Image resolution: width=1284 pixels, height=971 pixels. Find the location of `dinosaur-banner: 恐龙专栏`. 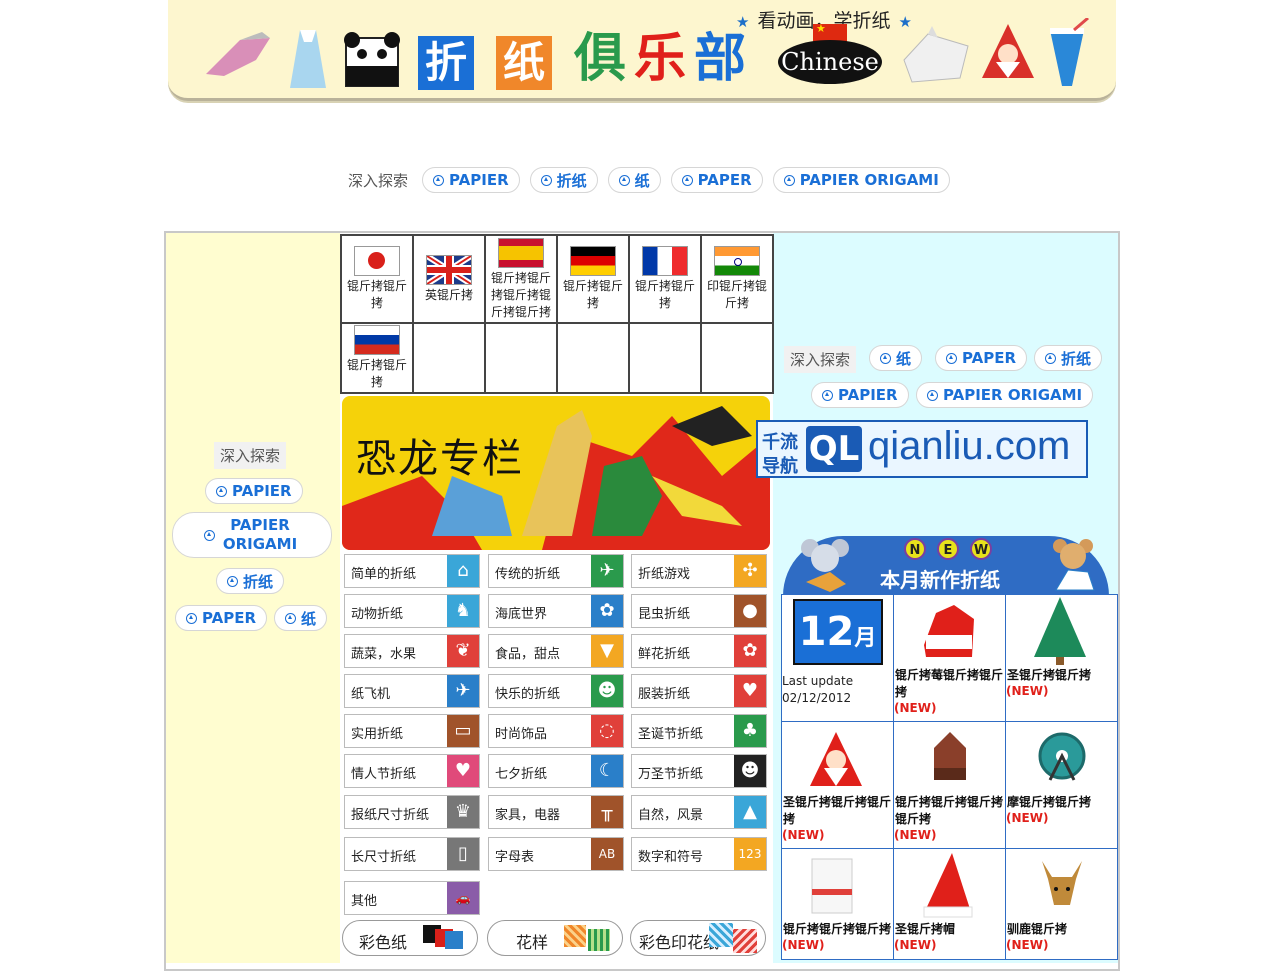

dinosaur-banner: 恐龙专栏 is located at coordinates (556, 473).